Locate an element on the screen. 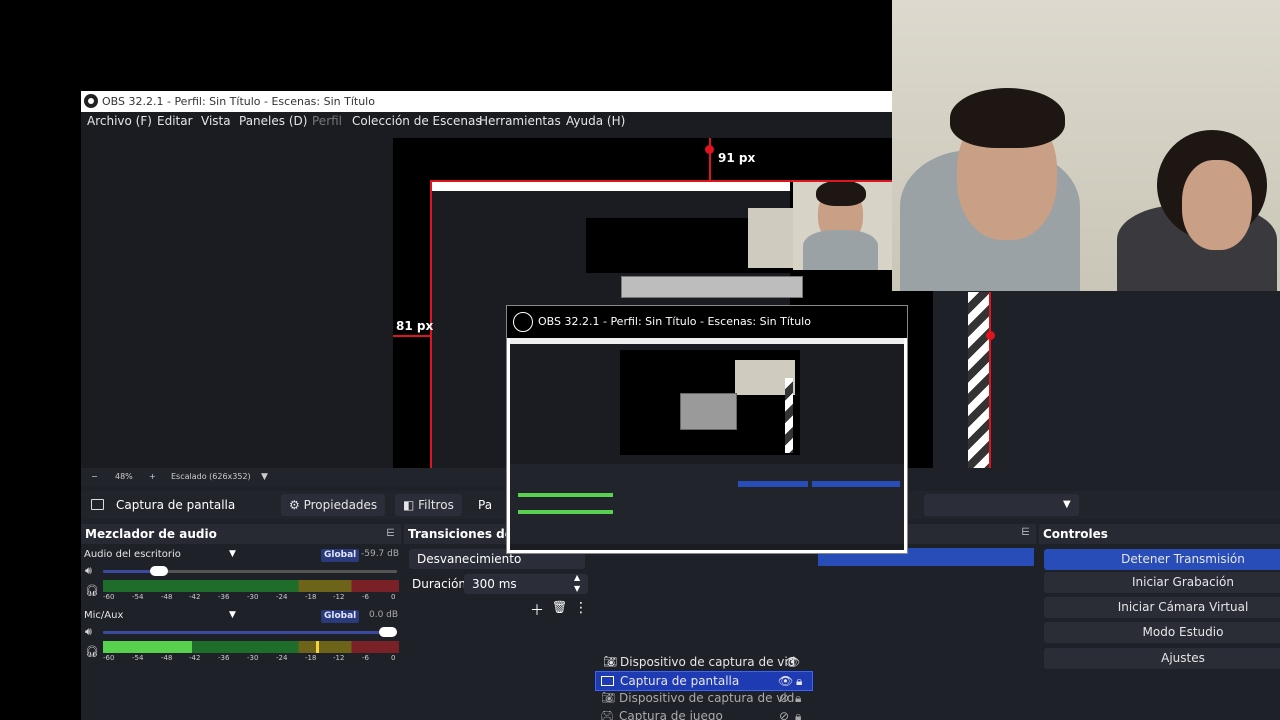 This screenshot has width=1280, height=720. start-recording-button: Iniciar Grabación is located at coordinates (1162, 582).